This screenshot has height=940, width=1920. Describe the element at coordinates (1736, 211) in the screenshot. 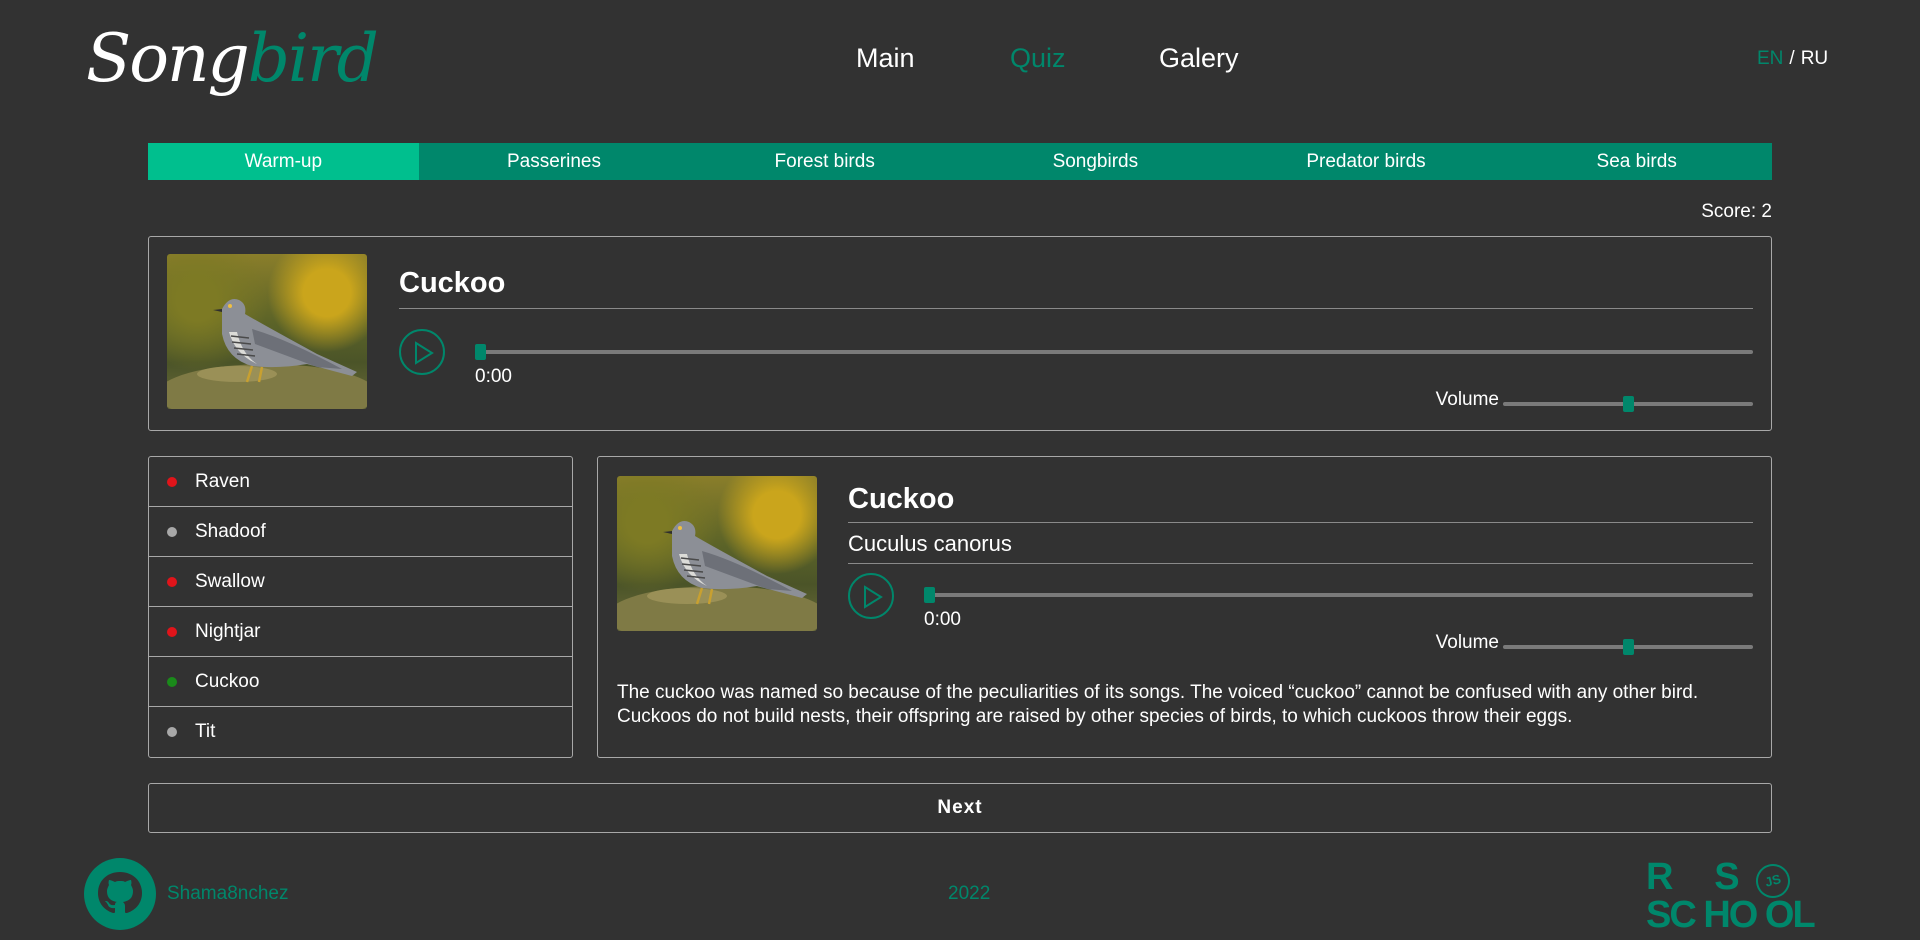

I see `score-counter: Score: 2` at that location.